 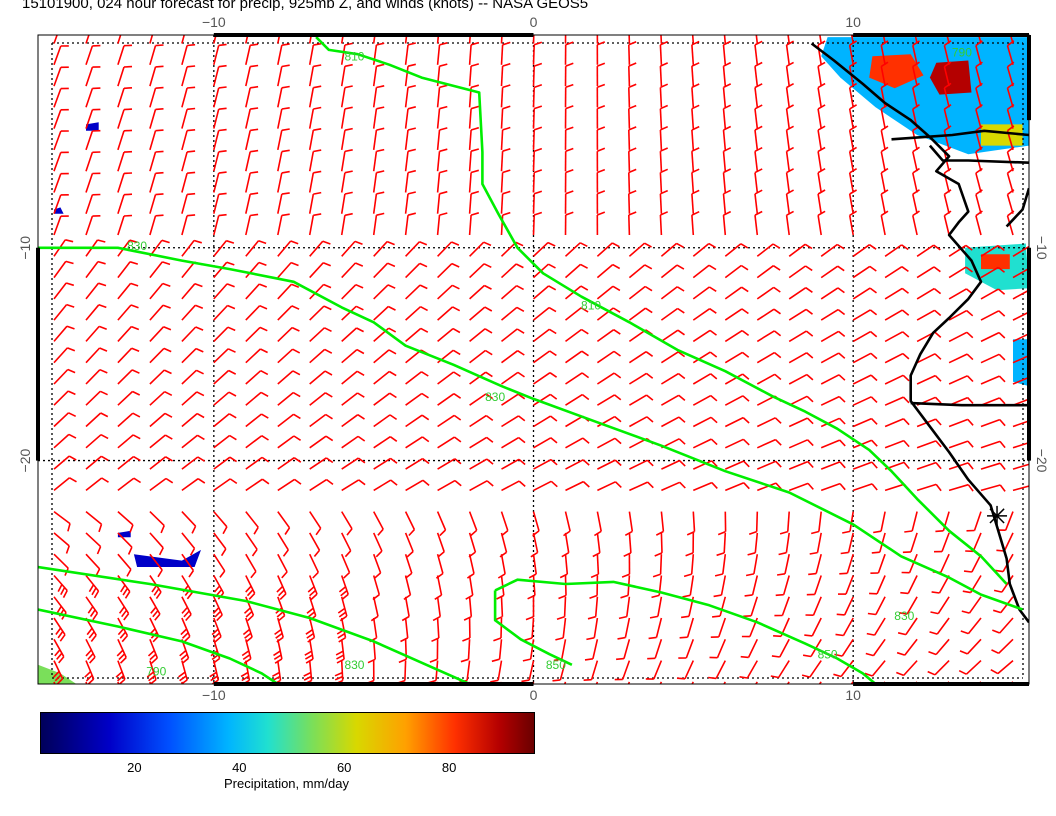 What do you see at coordinates (534, 693) in the screenshot?
I see `lon-tick-label-bottom: 0` at bounding box center [534, 693].